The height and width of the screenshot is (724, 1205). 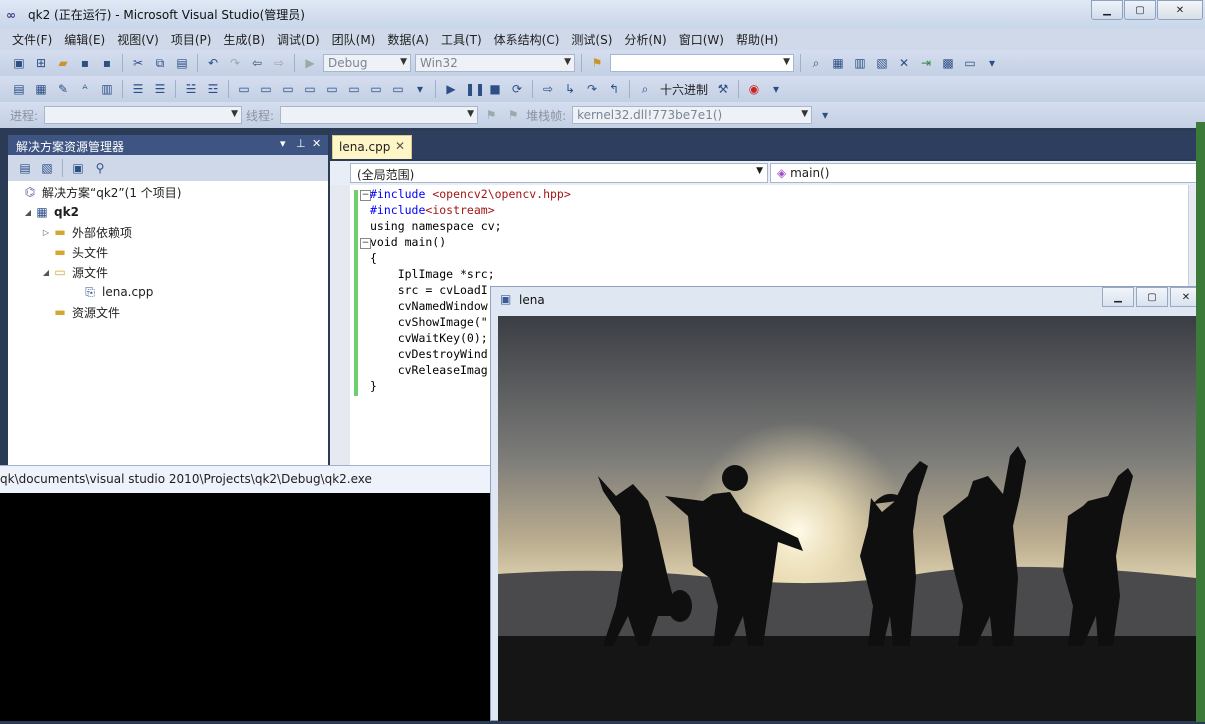 I want to click on menu-debug: 调试(D), so click(x=298, y=39).